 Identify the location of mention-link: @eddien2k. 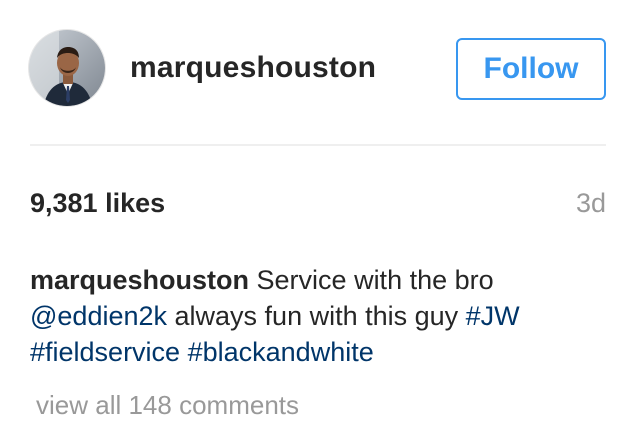
(98, 316).